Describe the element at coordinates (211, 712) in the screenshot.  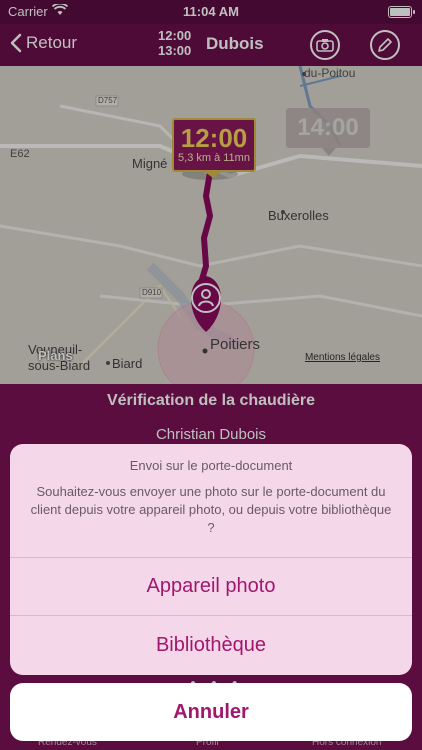
I see `cancel-button: Annuler` at that location.